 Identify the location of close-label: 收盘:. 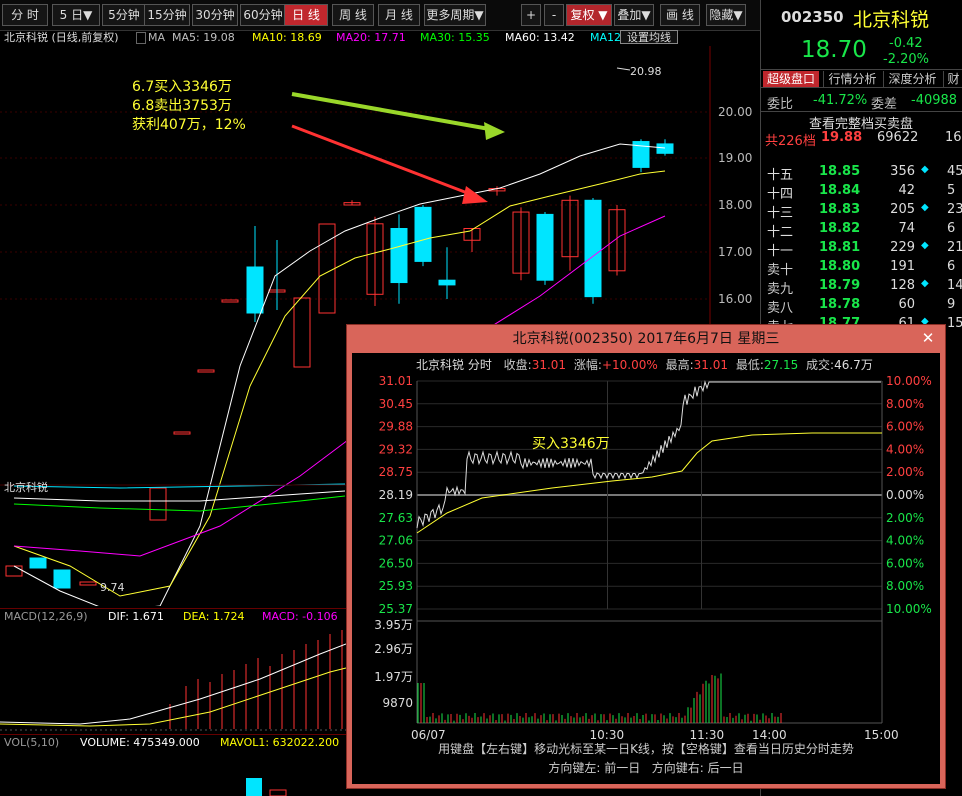
(517, 365).